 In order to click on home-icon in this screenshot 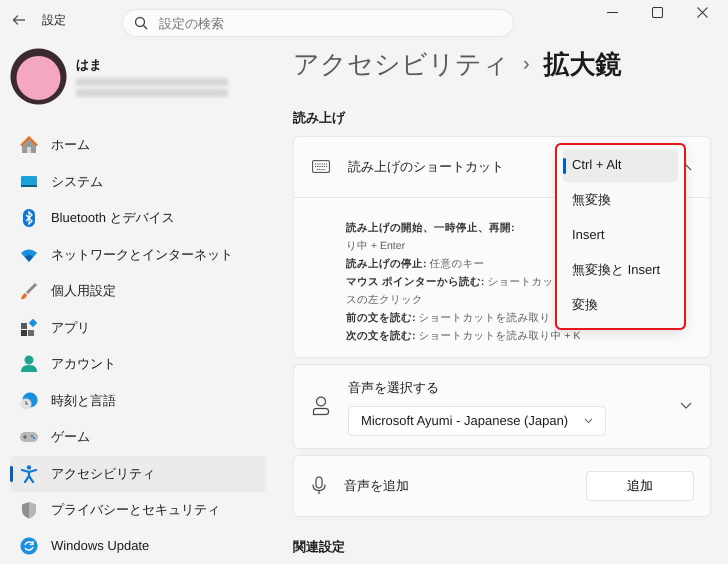, I will do `click(29, 145)`.